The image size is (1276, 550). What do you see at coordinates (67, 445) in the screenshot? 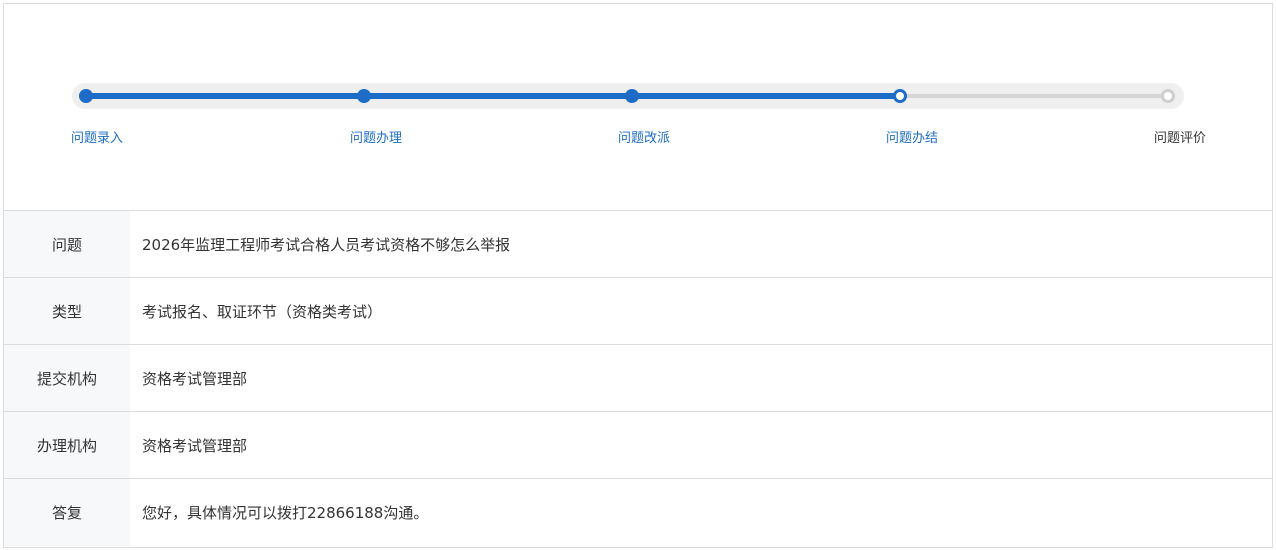
I see `handler-label: 办理机构` at bounding box center [67, 445].